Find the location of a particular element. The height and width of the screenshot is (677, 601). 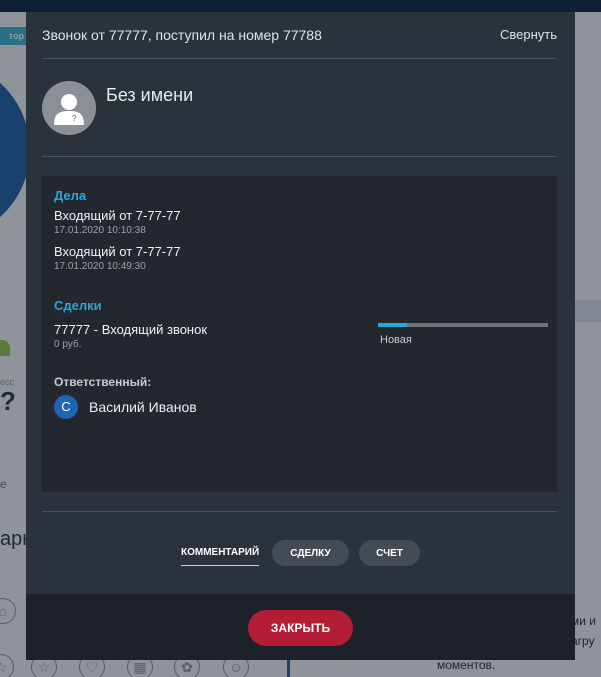

deal-stage-progress-fill is located at coordinates (392, 325).